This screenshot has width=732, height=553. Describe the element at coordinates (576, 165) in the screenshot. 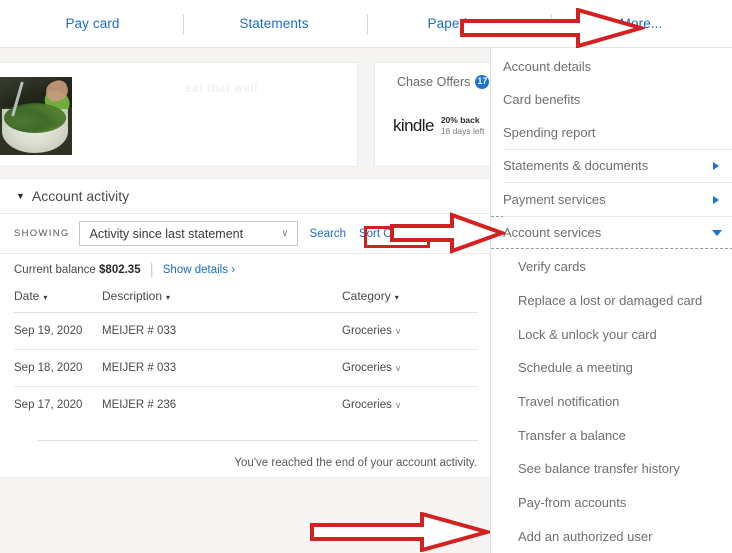

I see `menu-item-label: Statements & documents` at that location.